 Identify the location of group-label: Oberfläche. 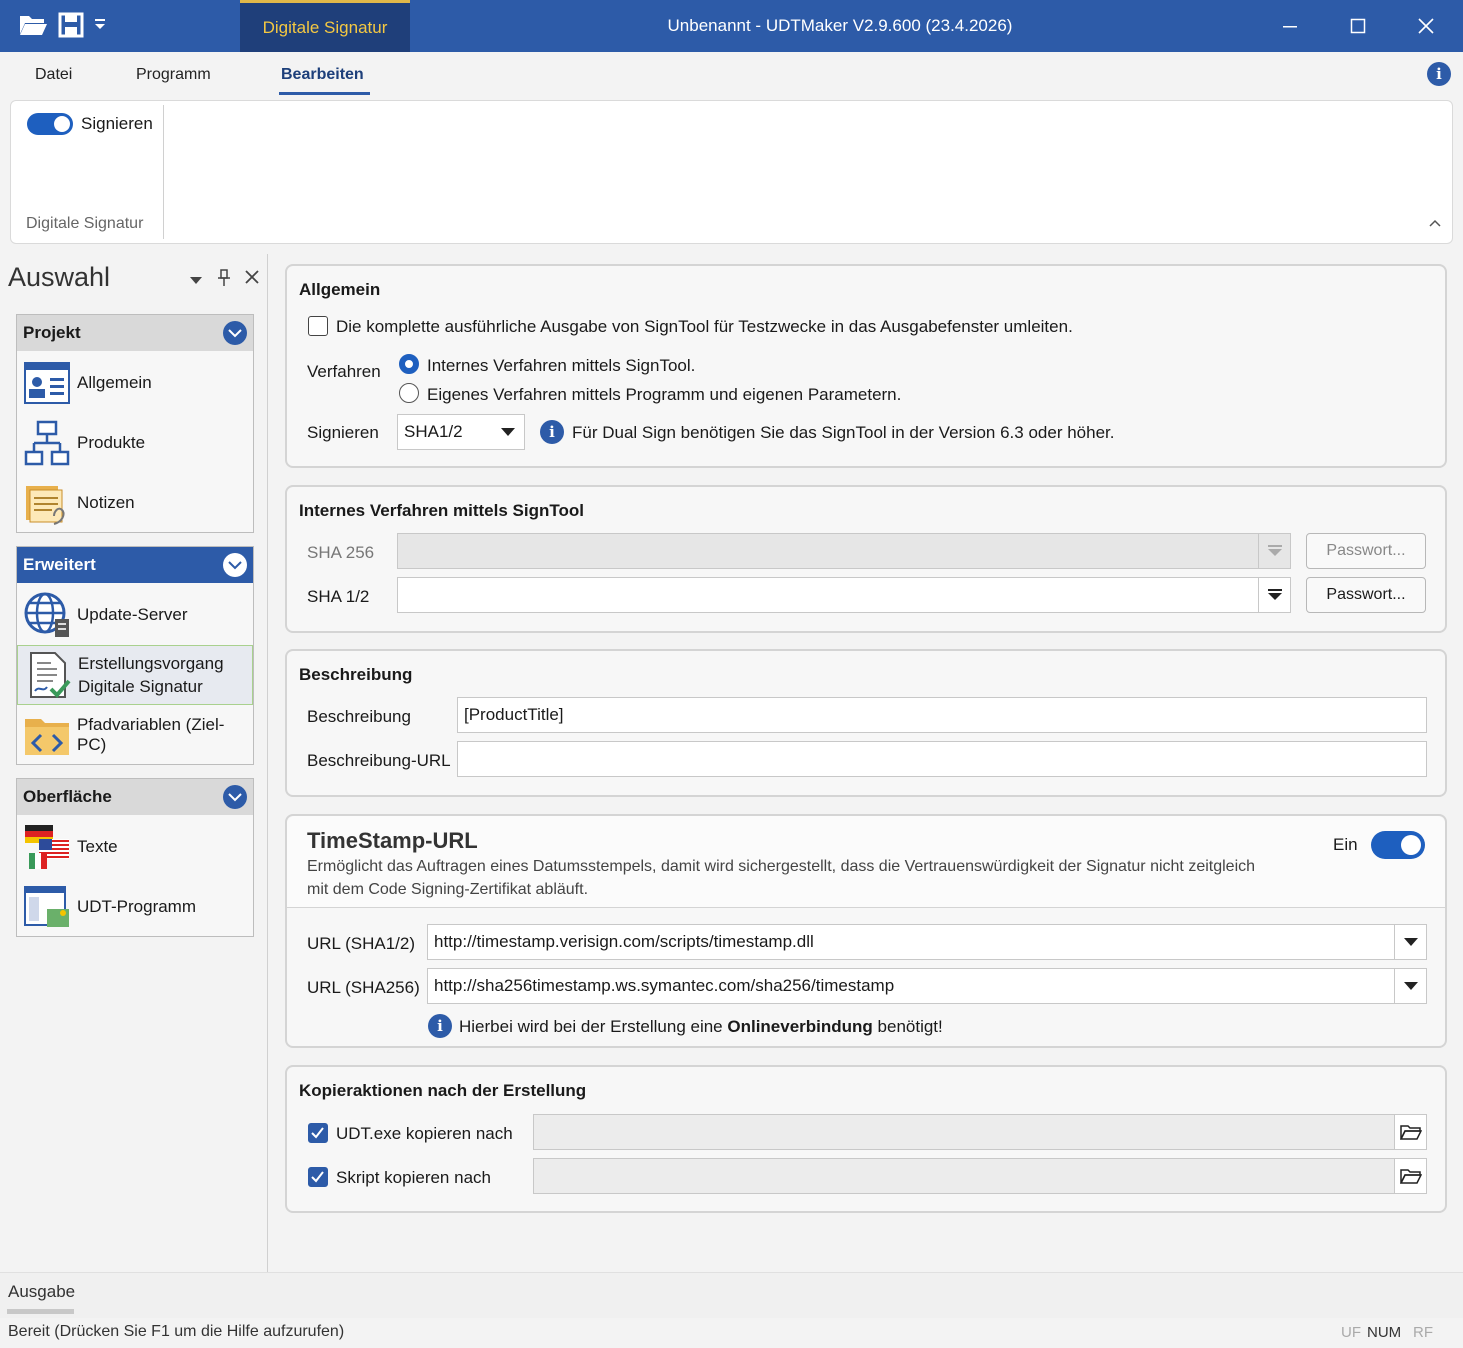
(67, 796).